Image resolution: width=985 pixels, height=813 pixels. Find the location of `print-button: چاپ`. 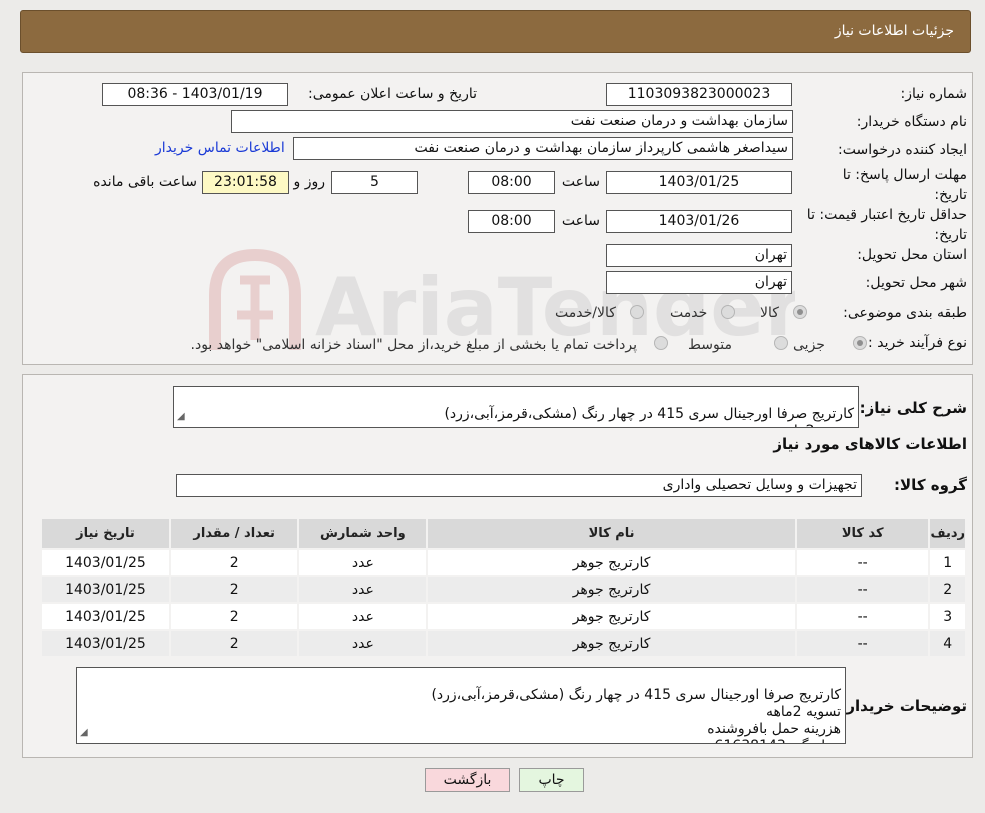

print-button: چاپ is located at coordinates (551, 780).